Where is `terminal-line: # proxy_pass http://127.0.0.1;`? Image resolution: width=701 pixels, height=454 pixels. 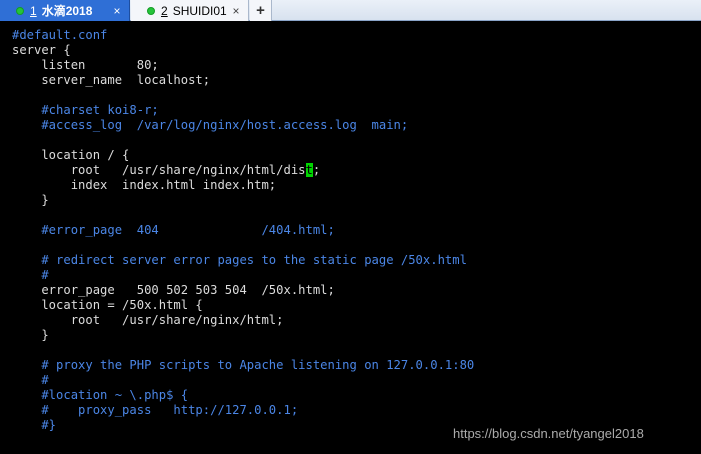 terminal-line: # proxy_pass http://127.0.0.1; is located at coordinates (356, 410).